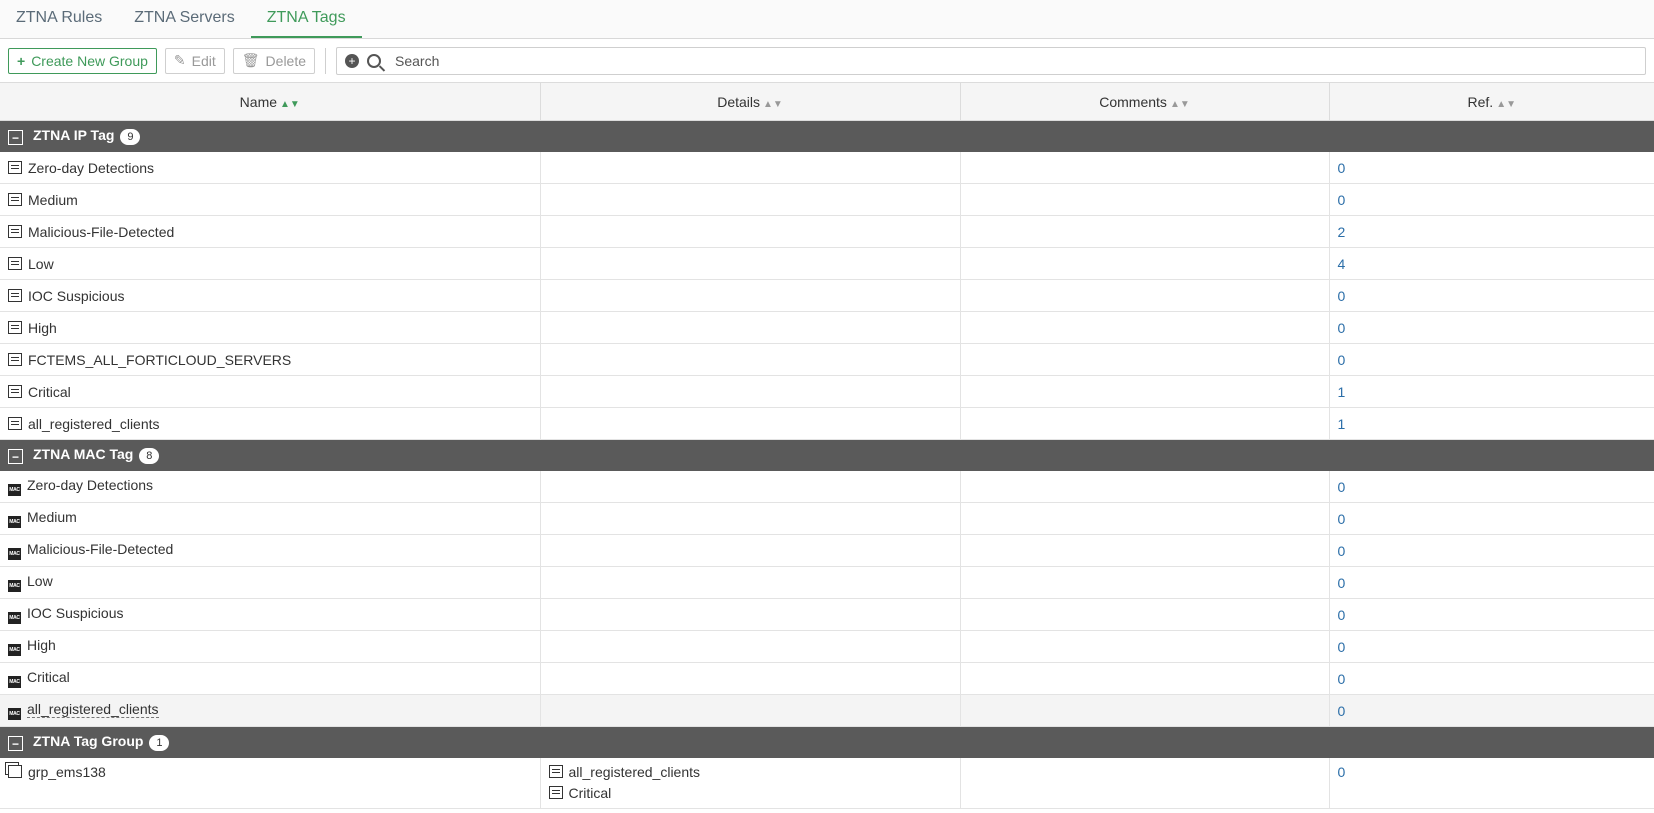 Image resolution: width=1654 pixels, height=813 pixels. I want to click on table-row: MAC all_registered_clients 0, so click(827, 710).